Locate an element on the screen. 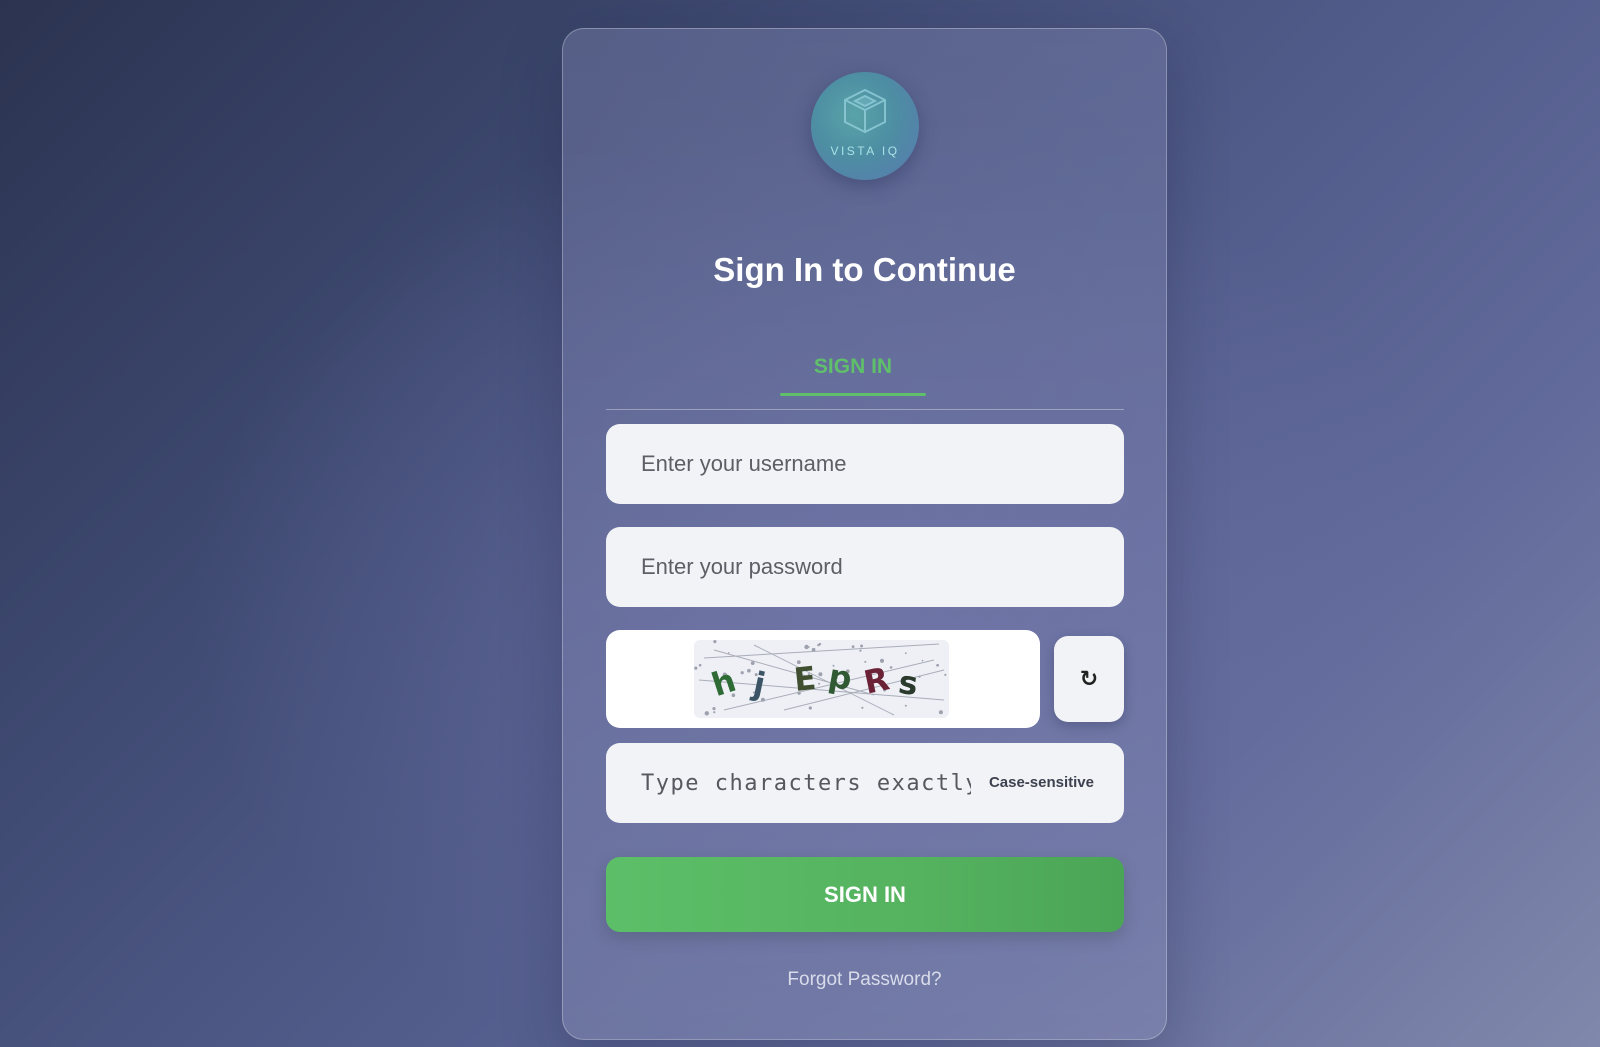  auth-tabs: SIGN IN is located at coordinates (865, 375).